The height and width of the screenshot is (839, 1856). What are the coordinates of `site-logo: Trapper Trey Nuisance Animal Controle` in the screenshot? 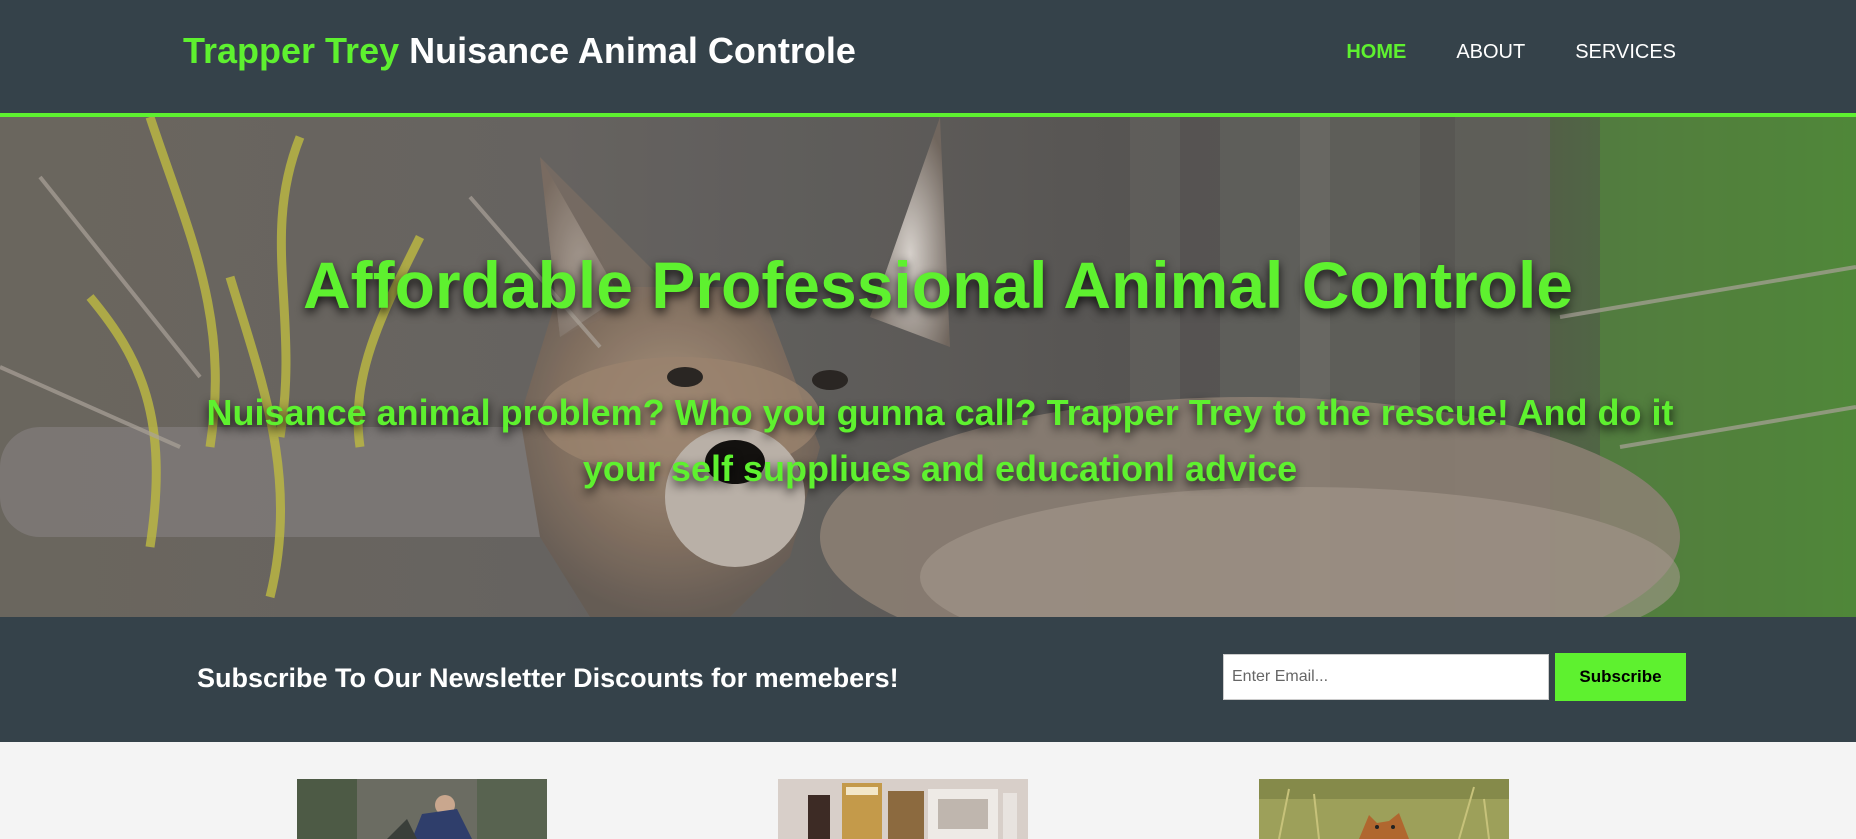 It's located at (519, 51).